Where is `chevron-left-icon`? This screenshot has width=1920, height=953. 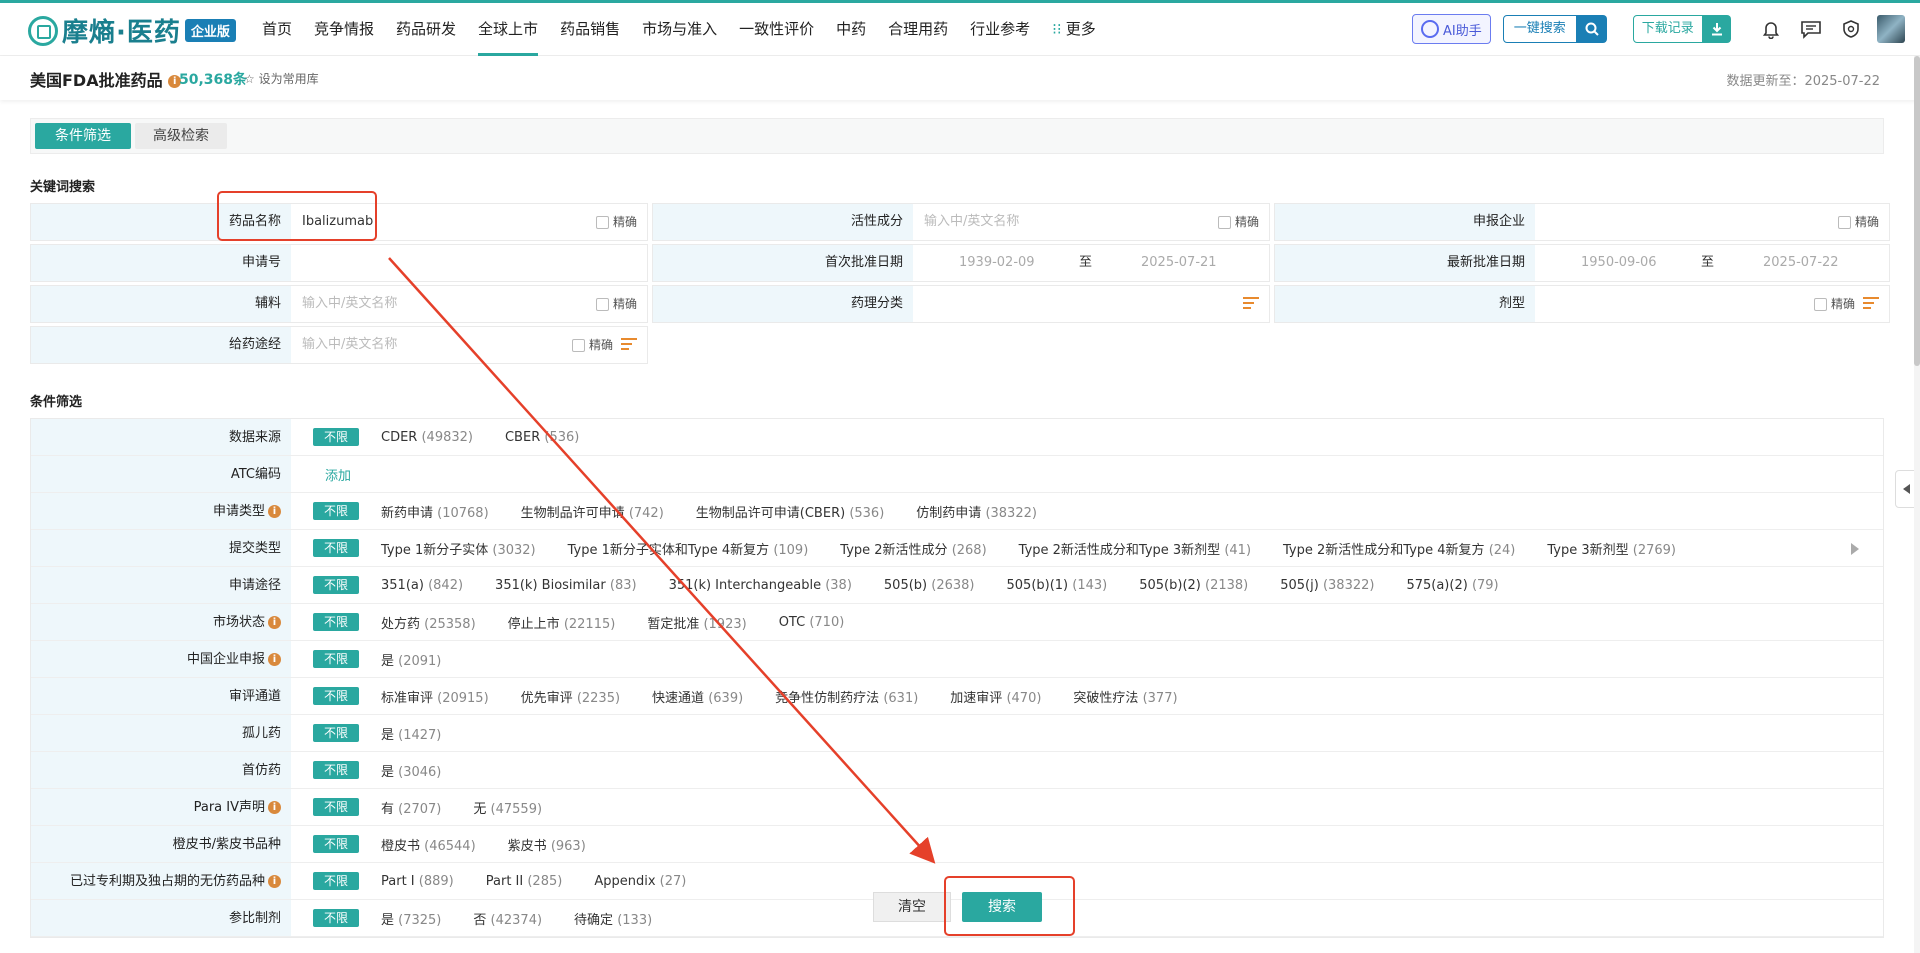
chevron-left-icon is located at coordinates (1906, 489).